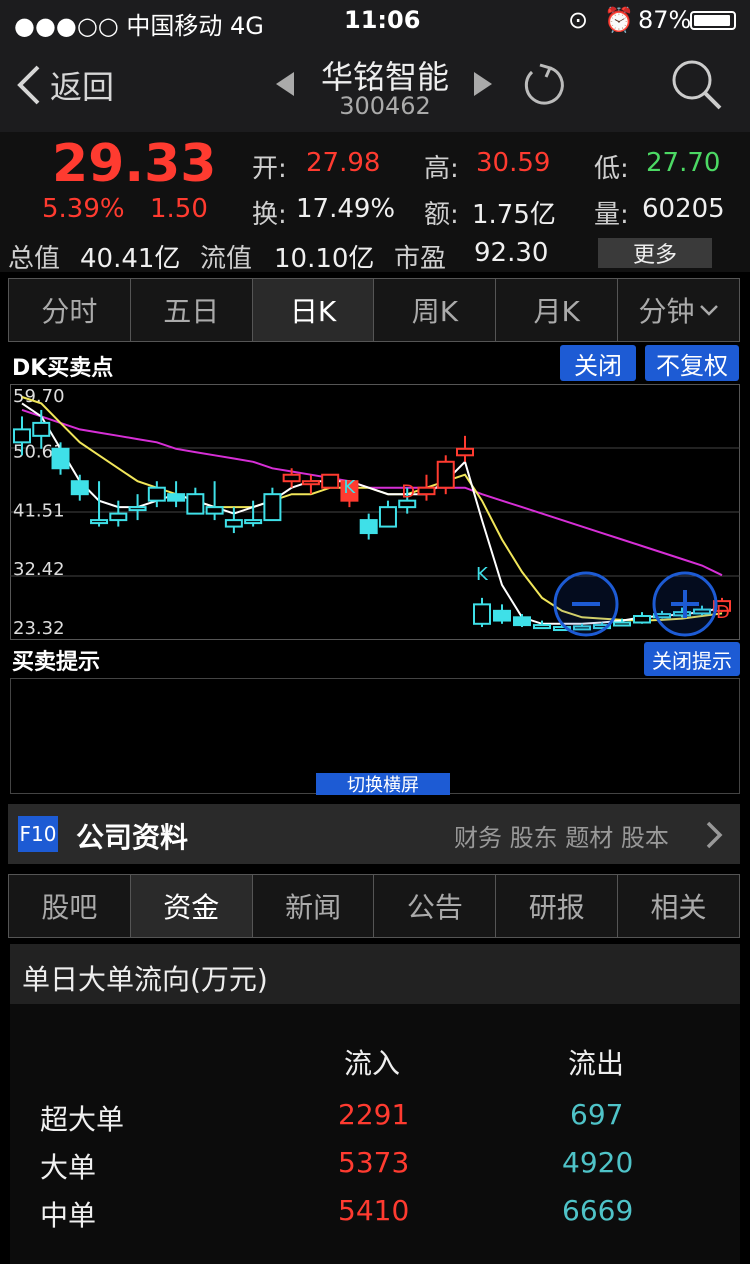 The image size is (750, 1264). Describe the element at coordinates (692, 363) in the screenshot. I see `adjust-button: 不复权` at that location.